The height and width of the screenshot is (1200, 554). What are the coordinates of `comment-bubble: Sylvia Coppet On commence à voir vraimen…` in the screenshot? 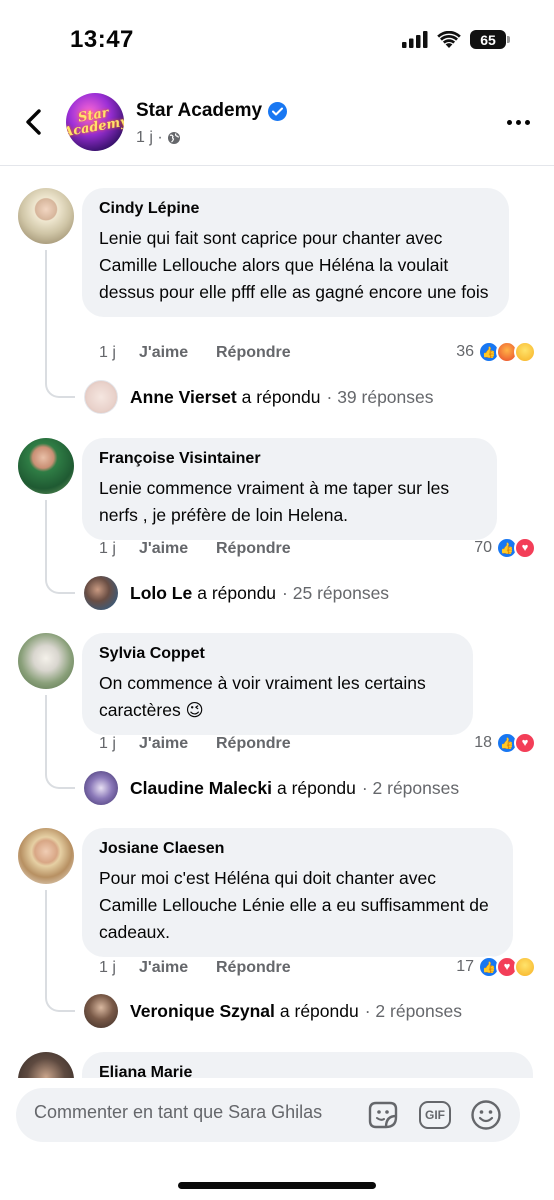 It's located at (277, 684).